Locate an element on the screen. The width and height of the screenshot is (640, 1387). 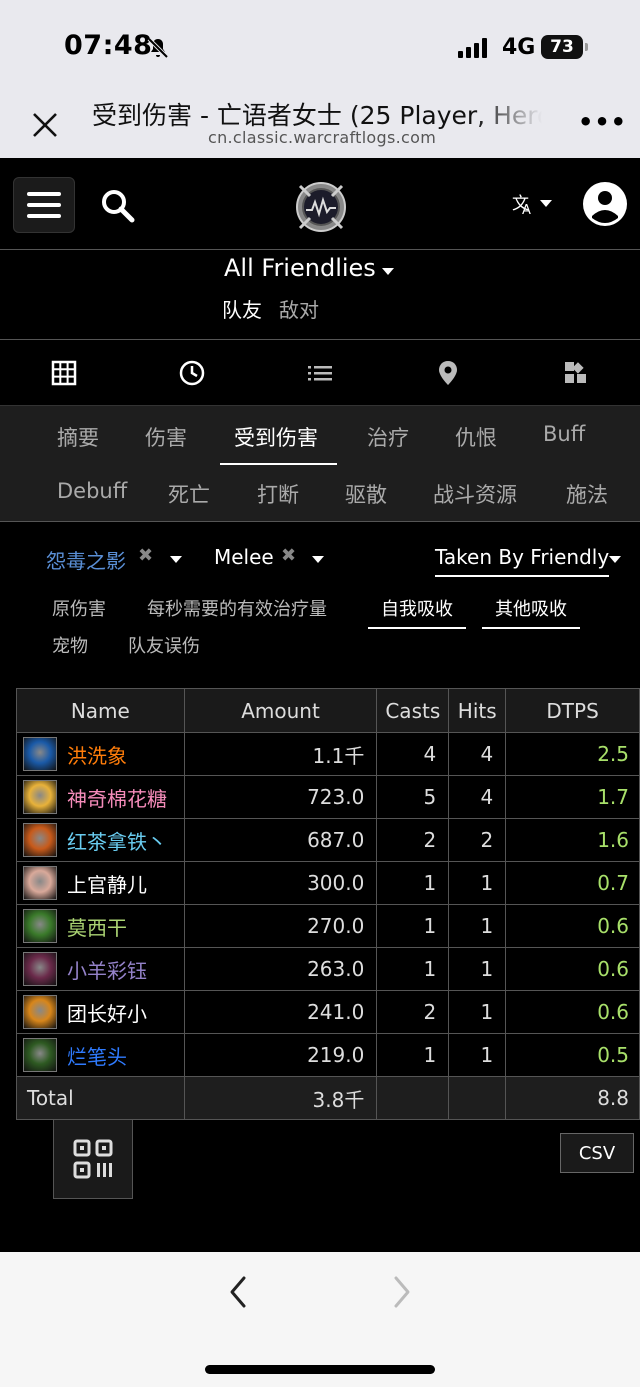
tab-threat: 仇恨 is located at coordinates (476, 437).